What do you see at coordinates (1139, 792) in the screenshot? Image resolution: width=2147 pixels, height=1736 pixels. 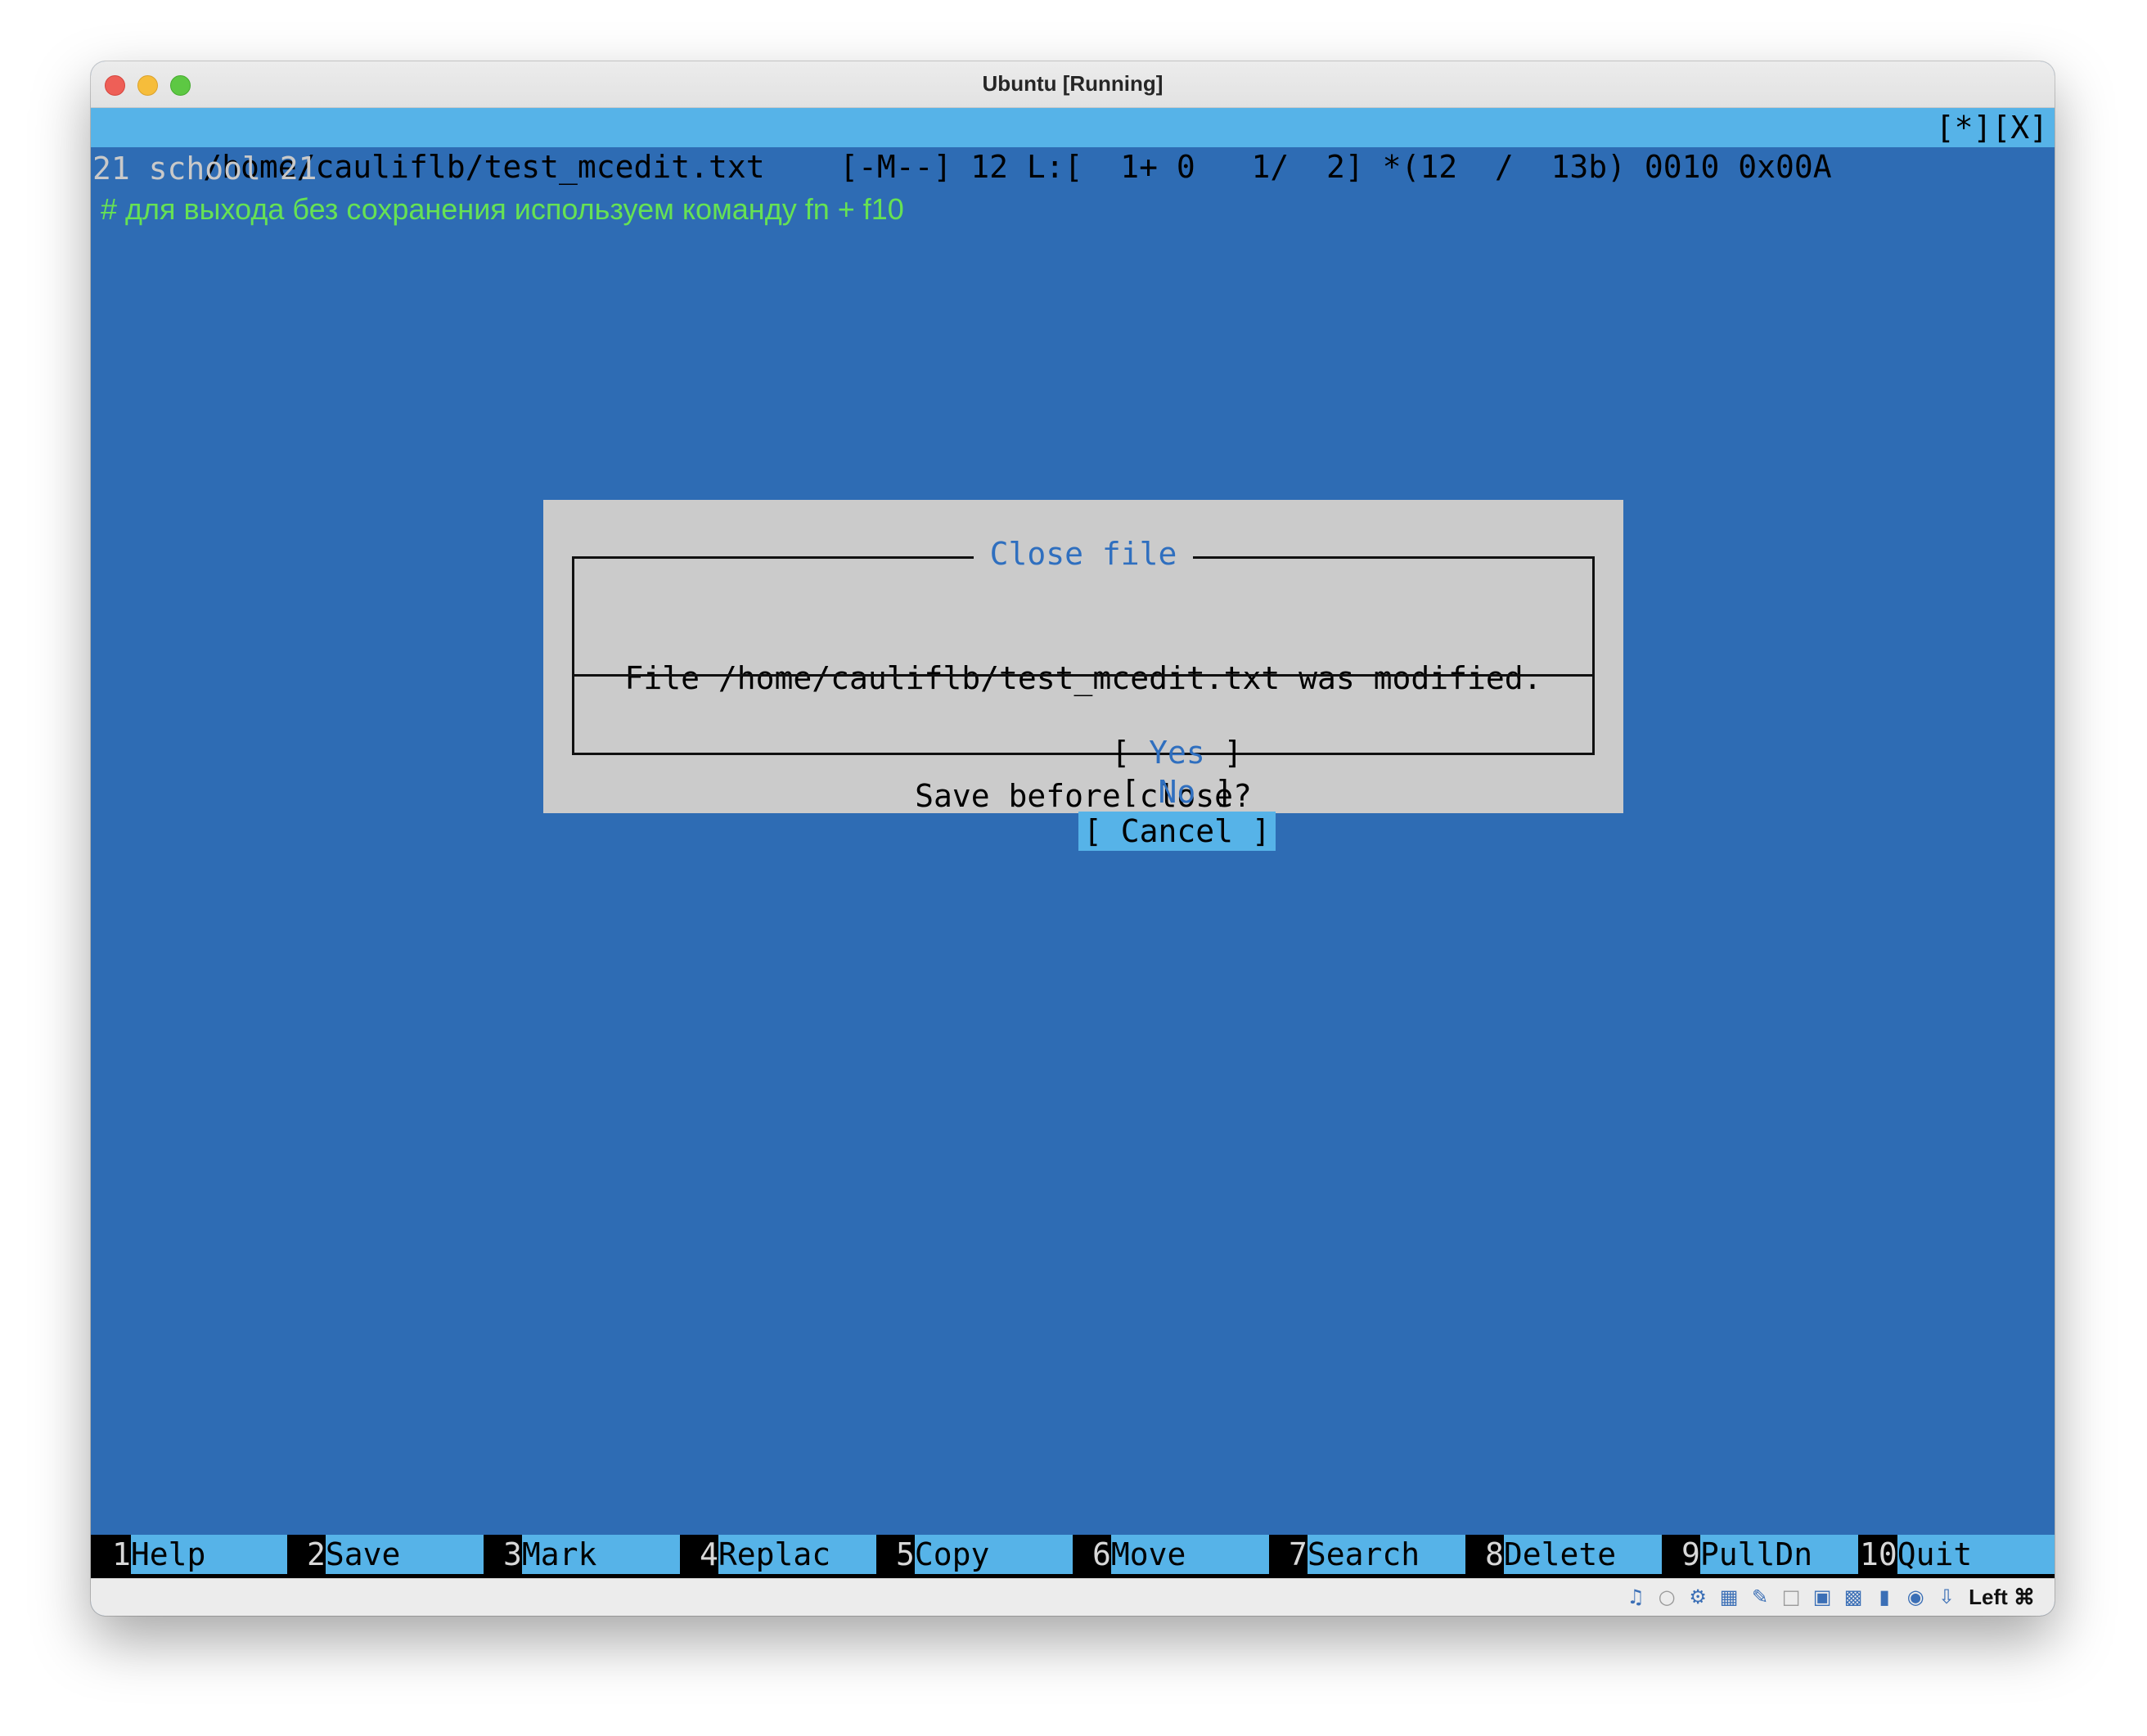 I see `no-button-open-bracket: [` at bounding box center [1139, 792].